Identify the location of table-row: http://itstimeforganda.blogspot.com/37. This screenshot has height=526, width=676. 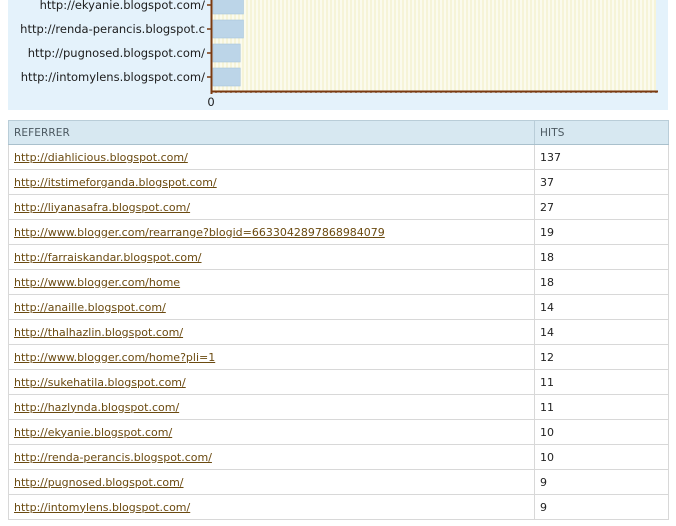
(338, 182).